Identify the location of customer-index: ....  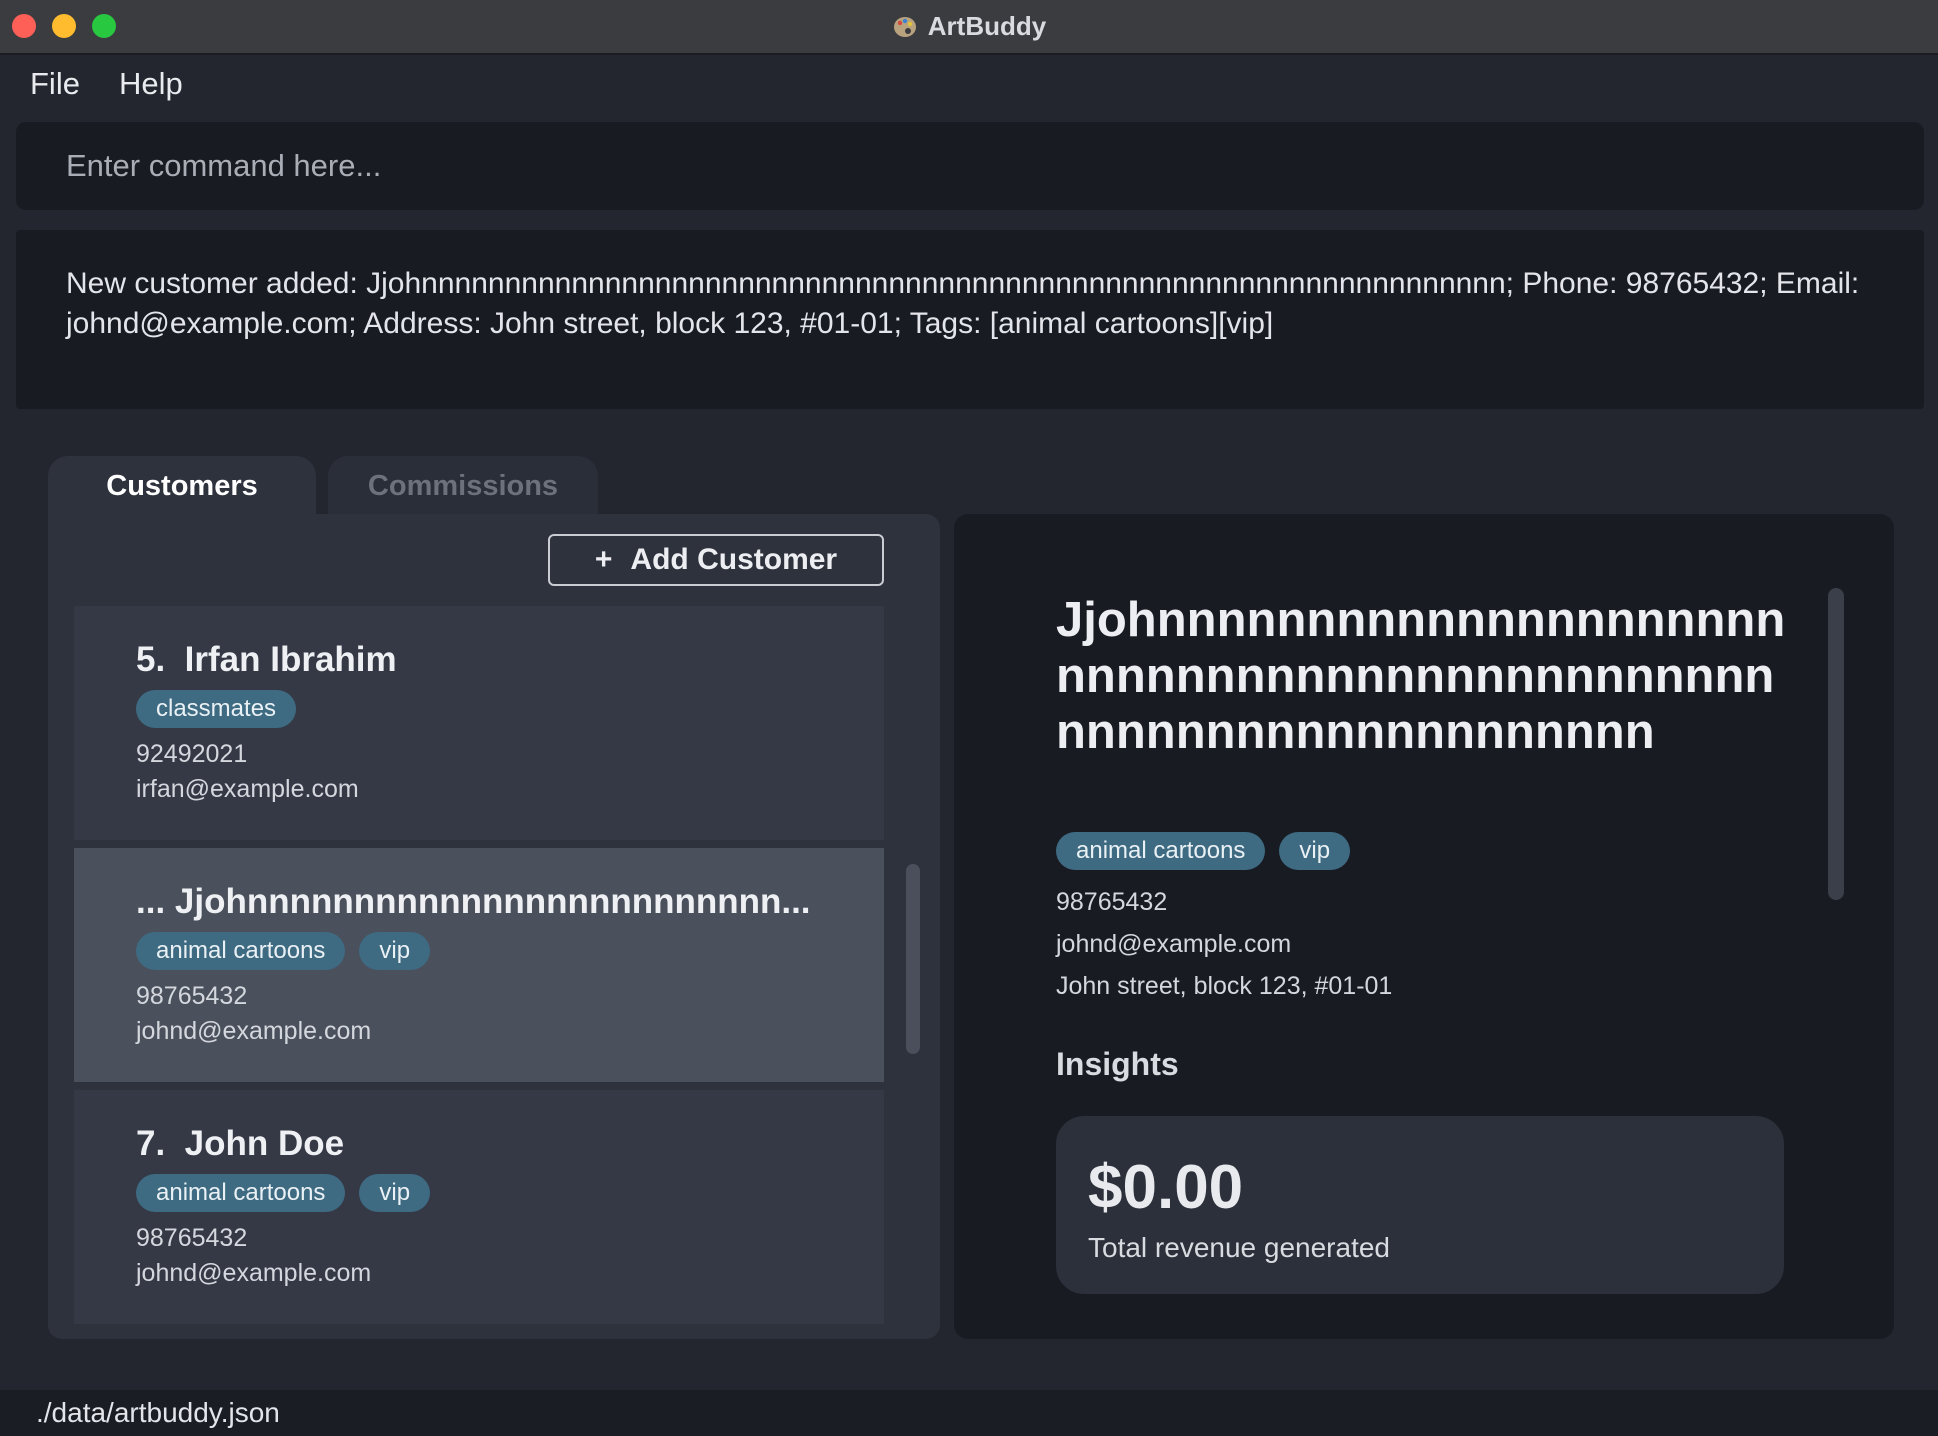
(151, 901).